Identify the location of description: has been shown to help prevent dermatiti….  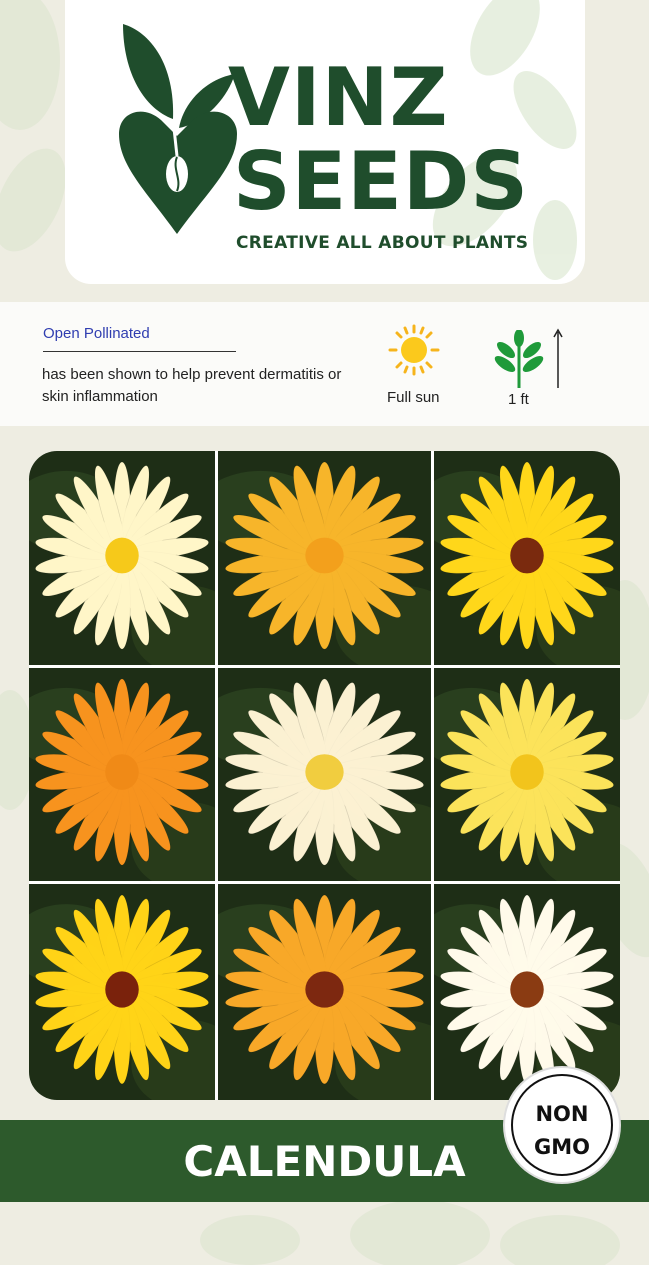
(192, 385).